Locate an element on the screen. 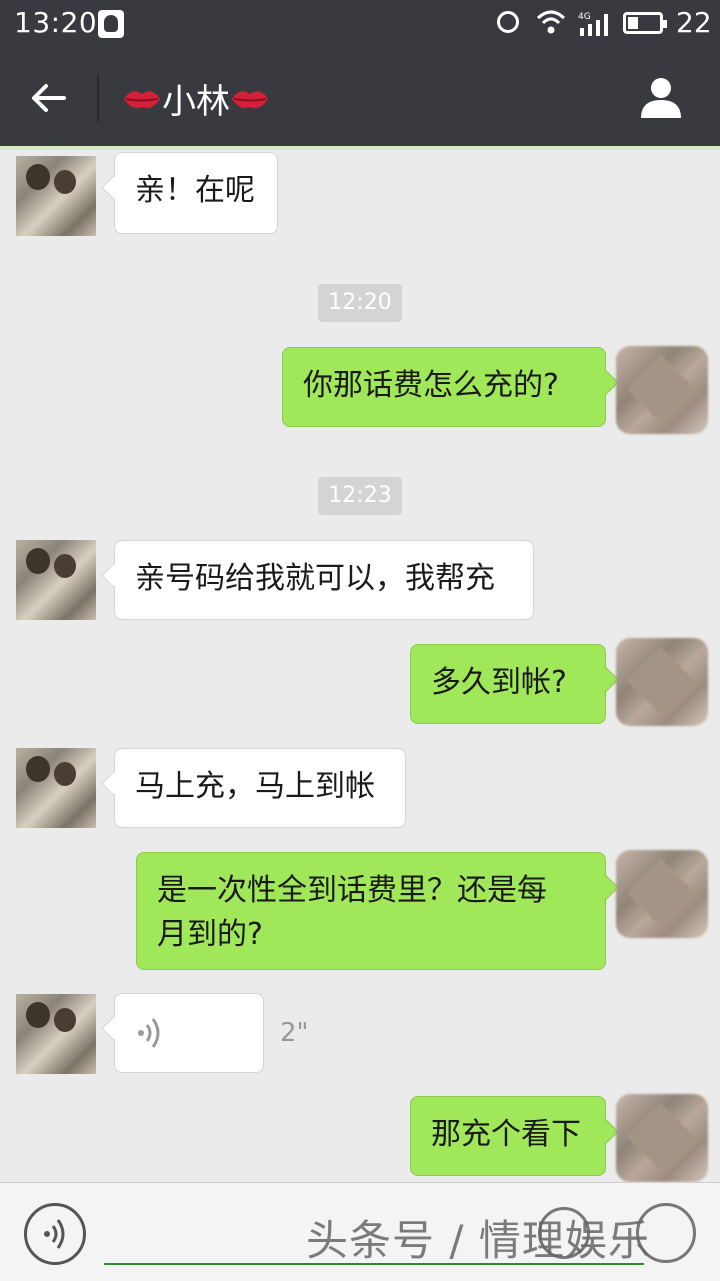 This screenshot has width=720, height=1281. alarm-icon is located at coordinates (508, 22).